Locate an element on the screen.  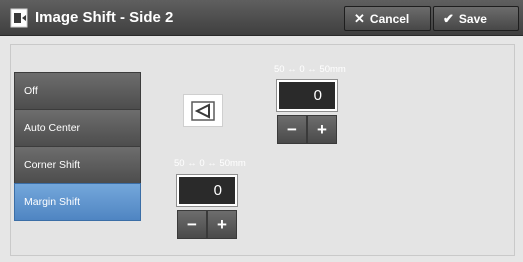
option-corner-shift: Corner Shift is located at coordinates (77, 165).